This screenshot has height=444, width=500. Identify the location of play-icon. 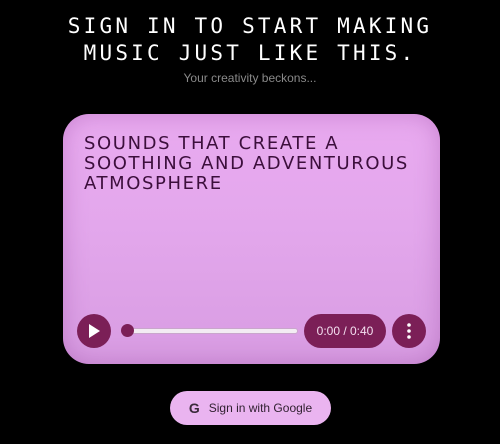
(94, 331).